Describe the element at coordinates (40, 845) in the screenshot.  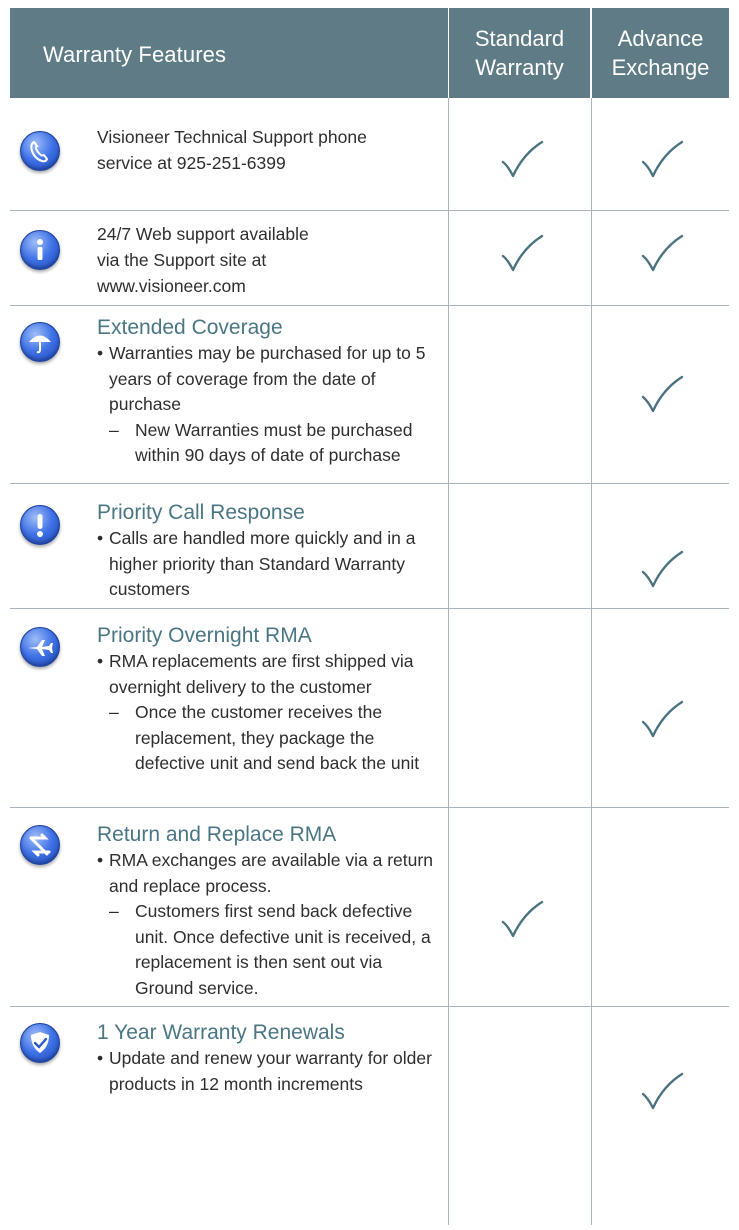
I see `swap-arrows-icon` at that location.